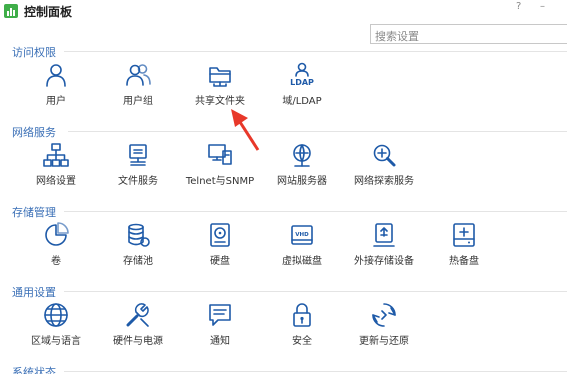 This screenshot has height=374, width=567. What do you see at coordinates (220, 155) in the screenshot?
I see `telnet-snmp-icon` at bounding box center [220, 155].